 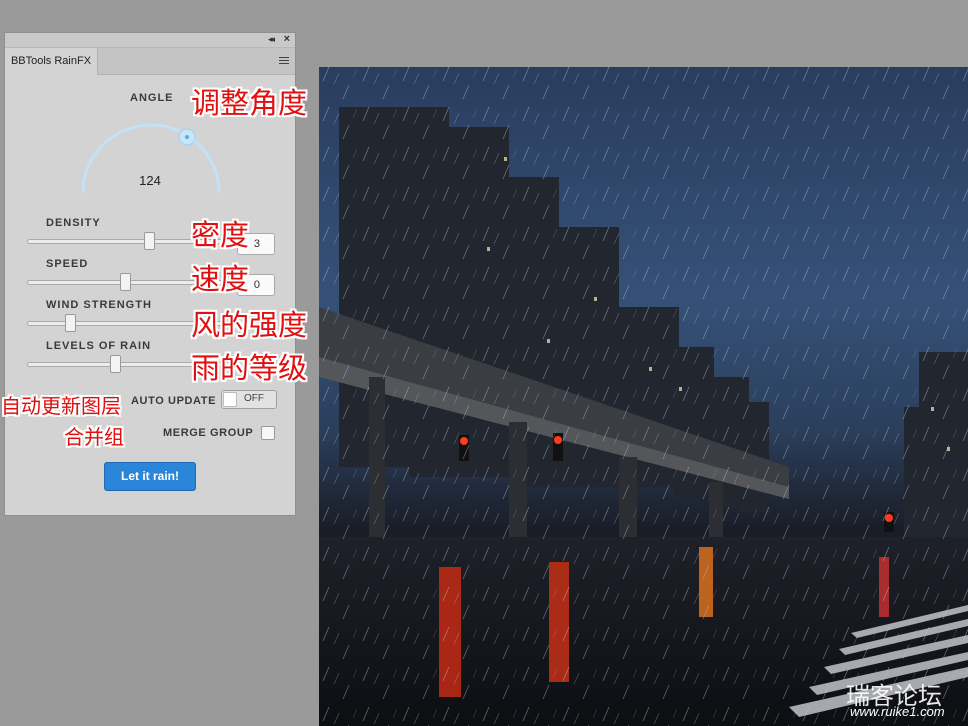 I want to click on close-icon: ×, so click(x=287, y=39).